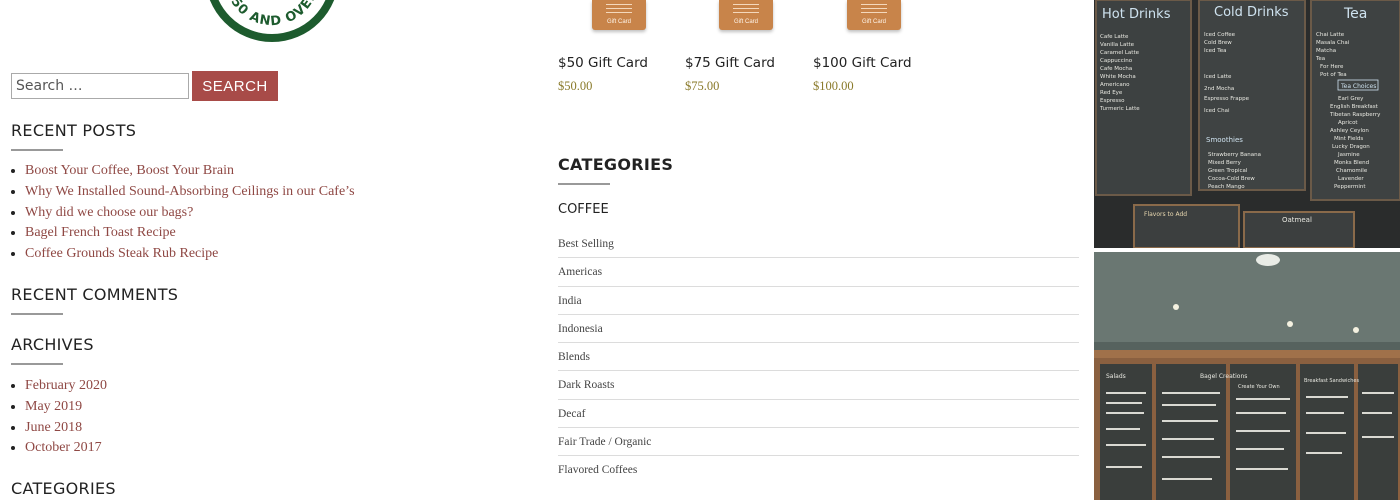 The height and width of the screenshot is (500, 1400). What do you see at coordinates (818, 414) in the screenshot?
I see `category-link: Decaf` at bounding box center [818, 414].